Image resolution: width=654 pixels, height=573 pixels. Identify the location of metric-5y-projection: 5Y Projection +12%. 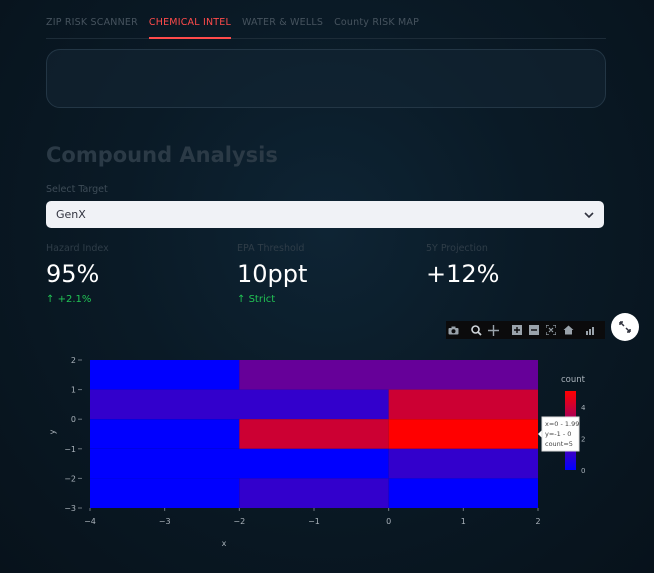
(462, 265).